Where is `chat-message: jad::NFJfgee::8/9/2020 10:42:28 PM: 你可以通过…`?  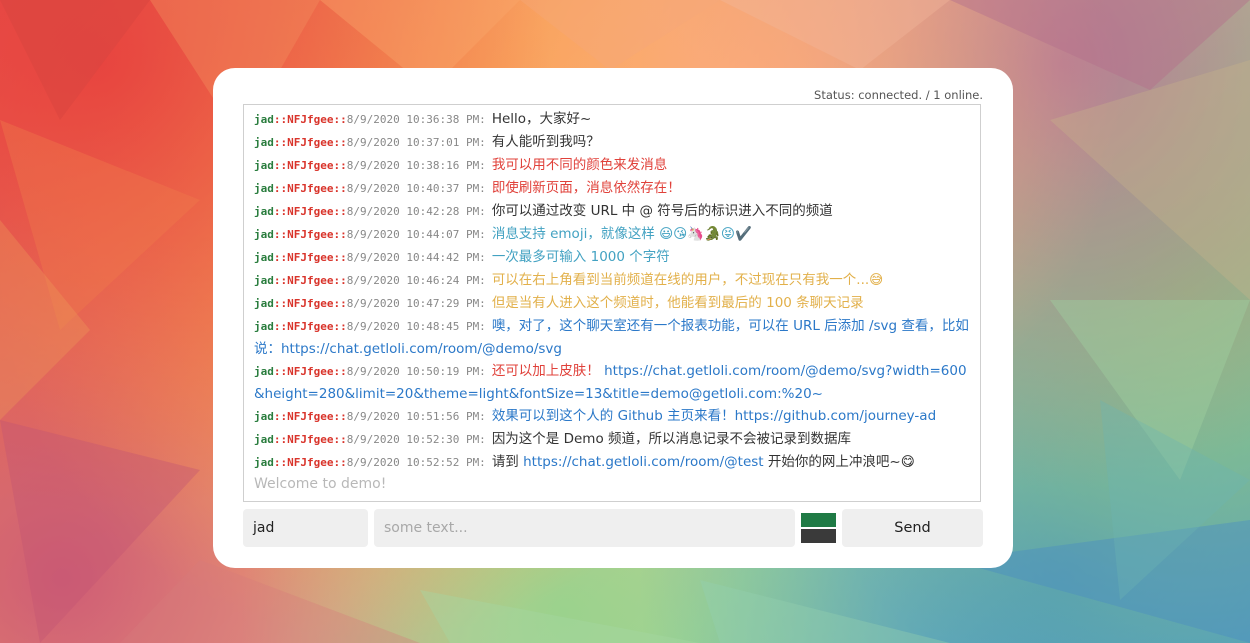
chat-message: jad::NFJfgee::8/9/2020 10:42:28 PM: 你可以通过… is located at coordinates (612, 211).